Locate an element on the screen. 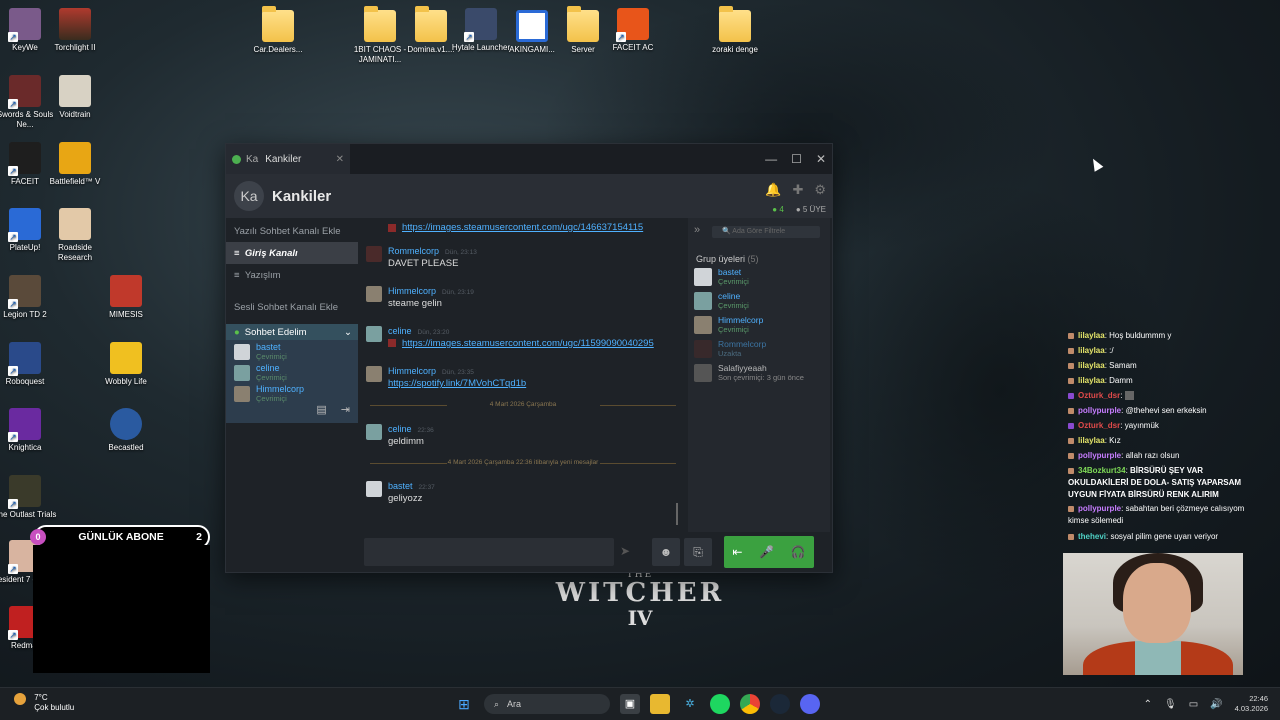 This screenshot has width=1280, height=720. emote-icon is located at coordinates (1129, 396).